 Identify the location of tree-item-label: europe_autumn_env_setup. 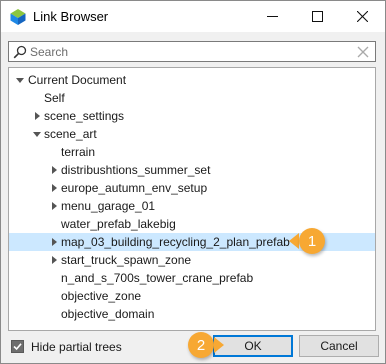
(134, 188).